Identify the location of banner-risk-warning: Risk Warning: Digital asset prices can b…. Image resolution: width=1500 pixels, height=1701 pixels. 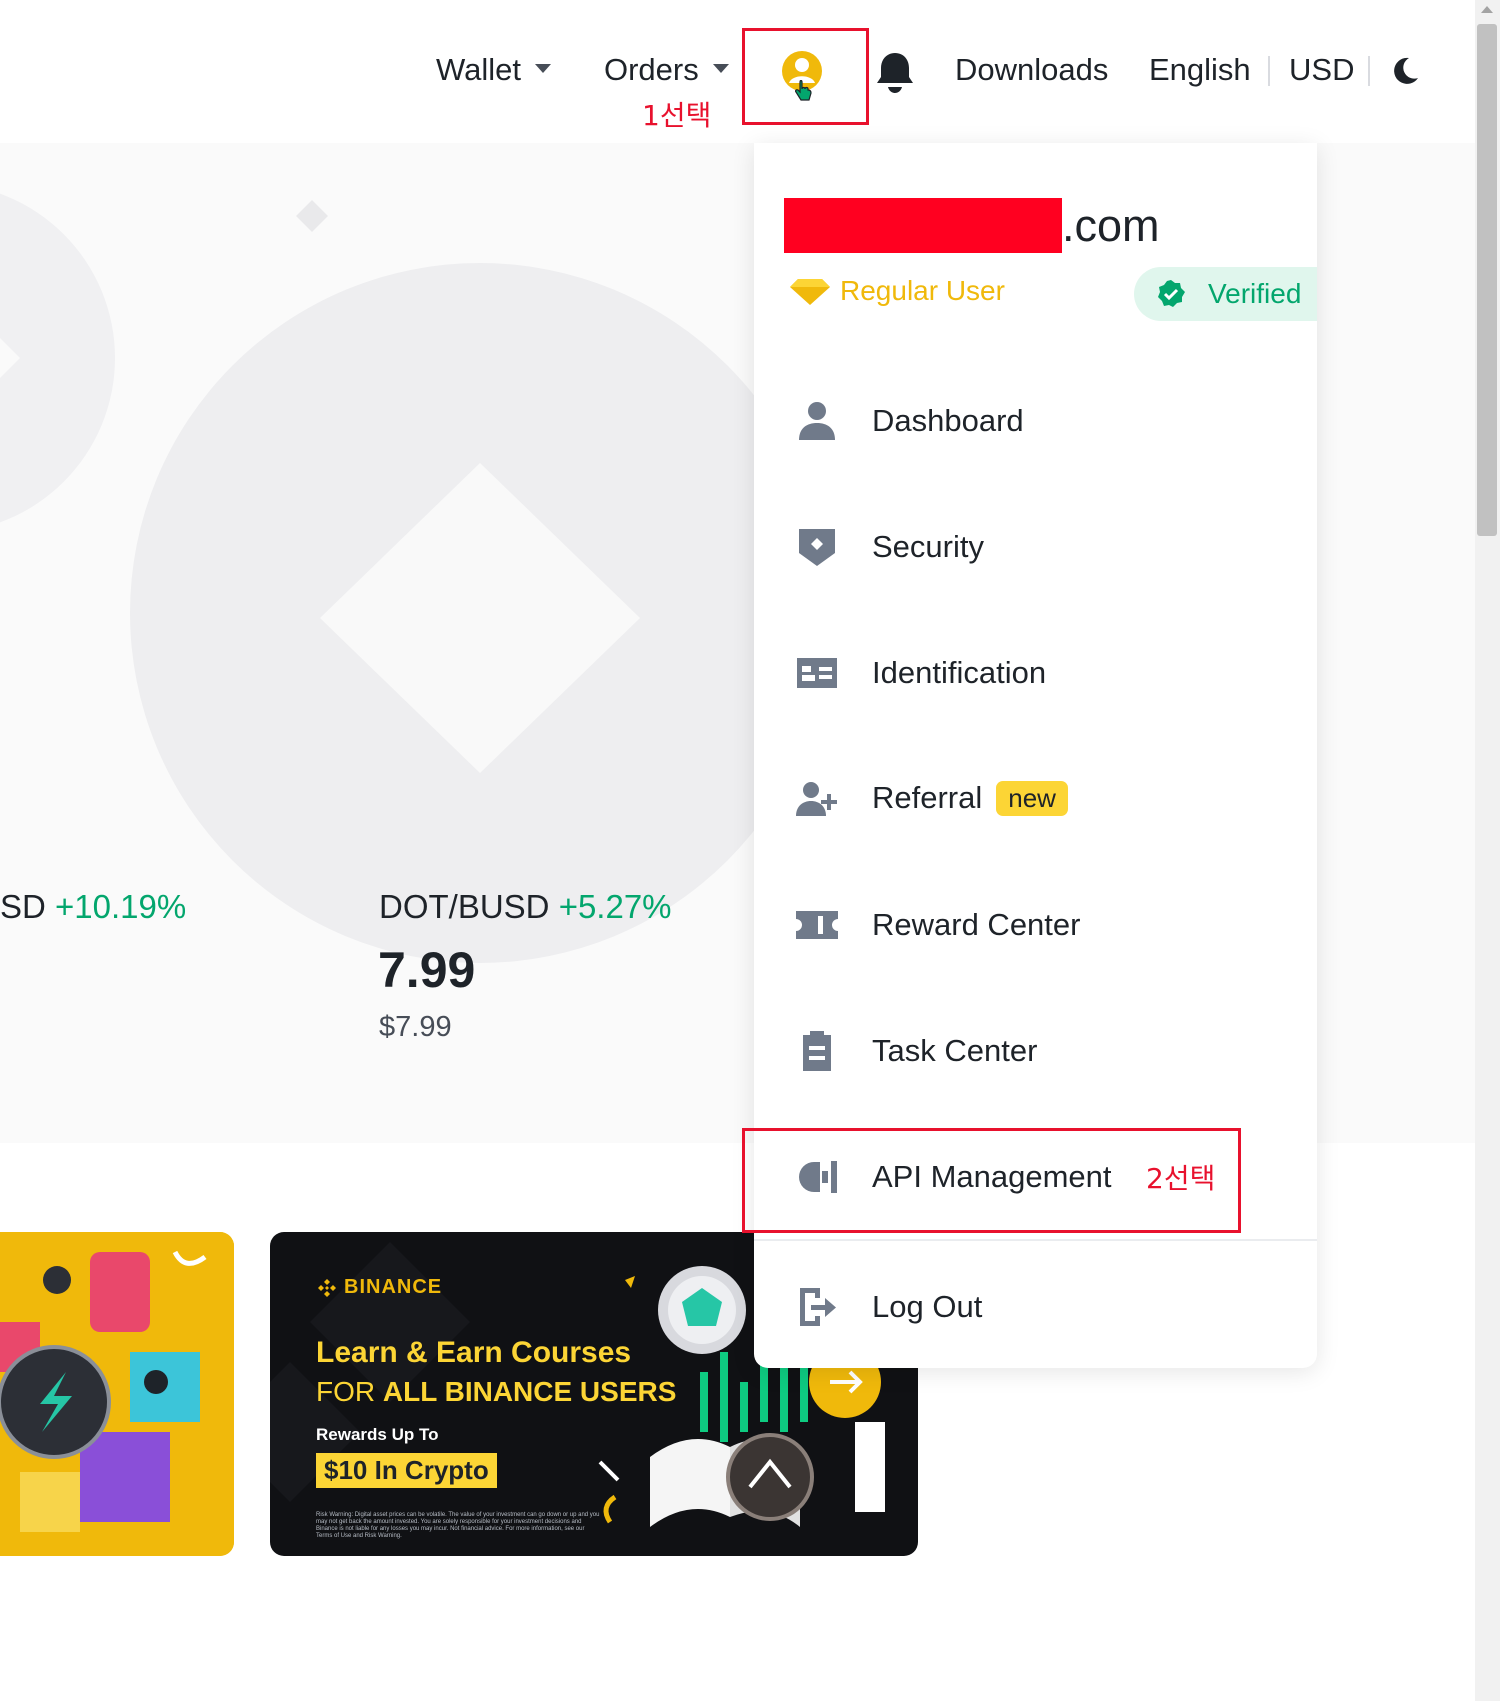
(458, 1525).